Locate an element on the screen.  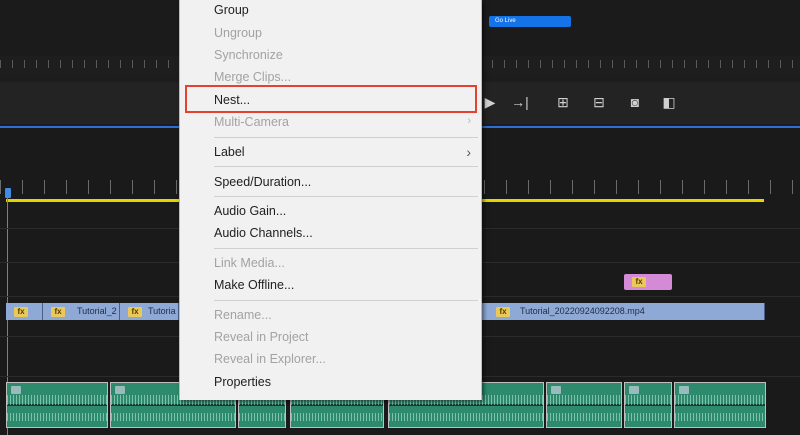
menu-item-group: Group is located at coordinates (231, 10).